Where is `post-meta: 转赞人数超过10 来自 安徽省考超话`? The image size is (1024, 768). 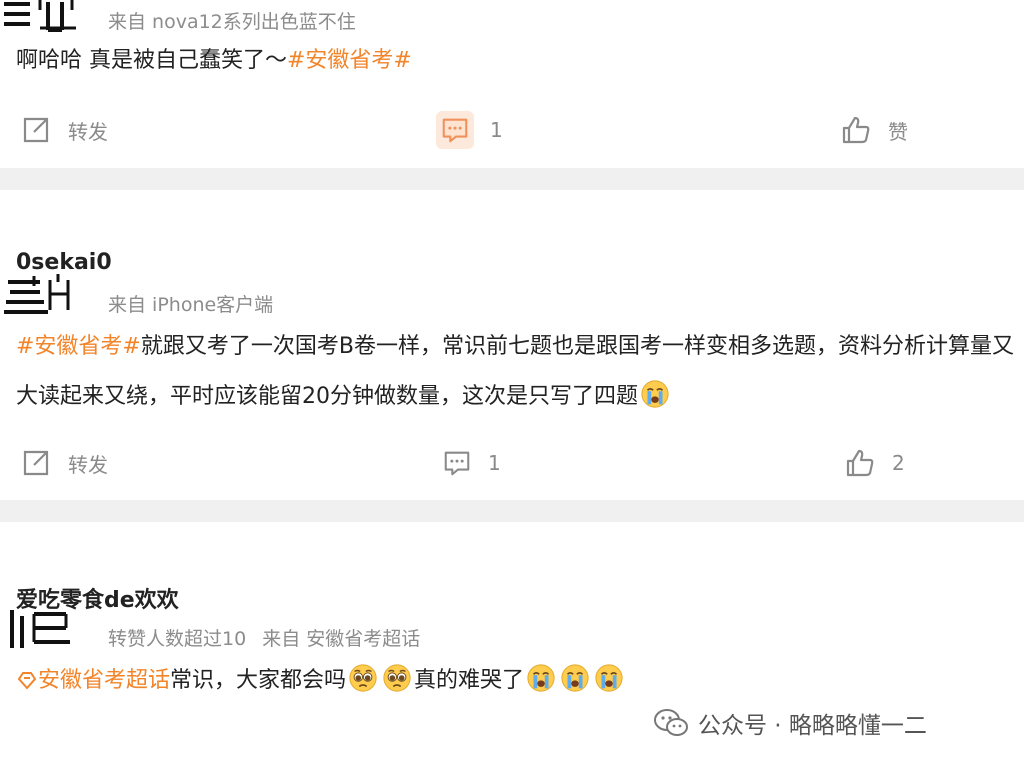 post-meta: 转赞人数超过10 来自 安徽省考超话 is located at coordinates (269, 637).